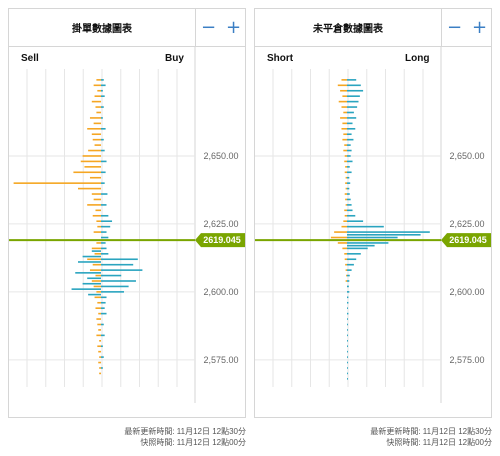 Image resolution: width=500 pixels, height=456 pixels. Describe the element at coordinates (185, 431) in the screenshot. I see `last-updated-text: 最新更新時間: 11月12日 12點30分` at that location.